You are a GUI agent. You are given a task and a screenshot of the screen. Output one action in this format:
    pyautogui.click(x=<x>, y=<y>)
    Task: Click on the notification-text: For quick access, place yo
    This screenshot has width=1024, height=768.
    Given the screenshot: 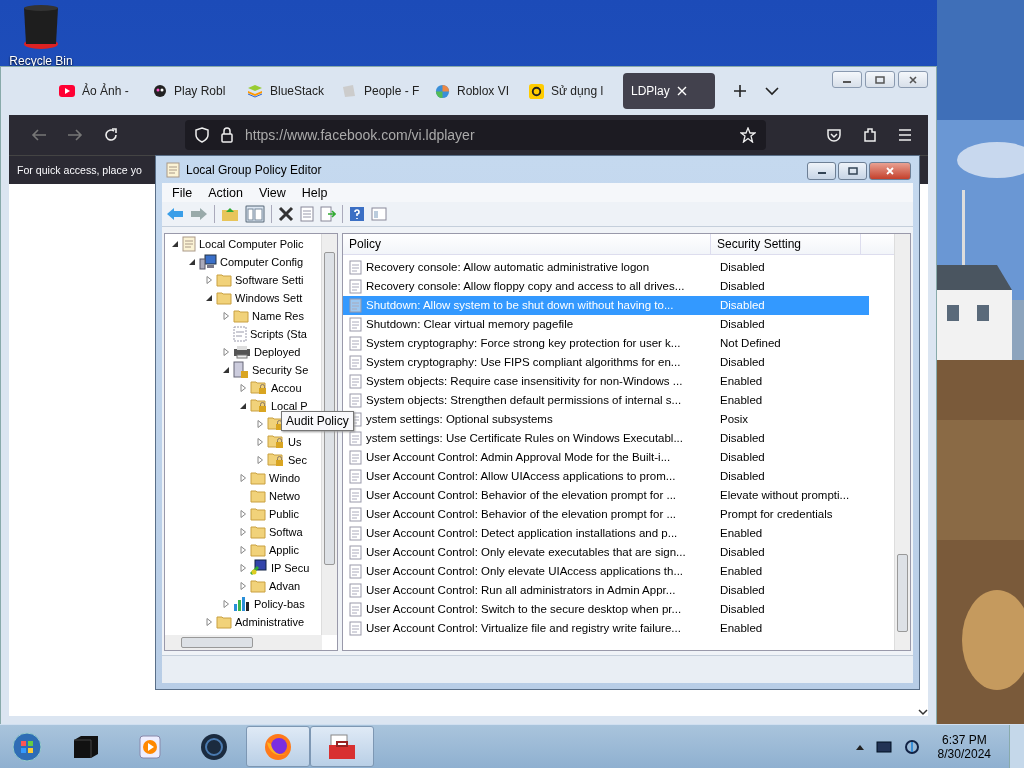 What is the action you would take?
    pyautogui.click(x=79, y=170)
    